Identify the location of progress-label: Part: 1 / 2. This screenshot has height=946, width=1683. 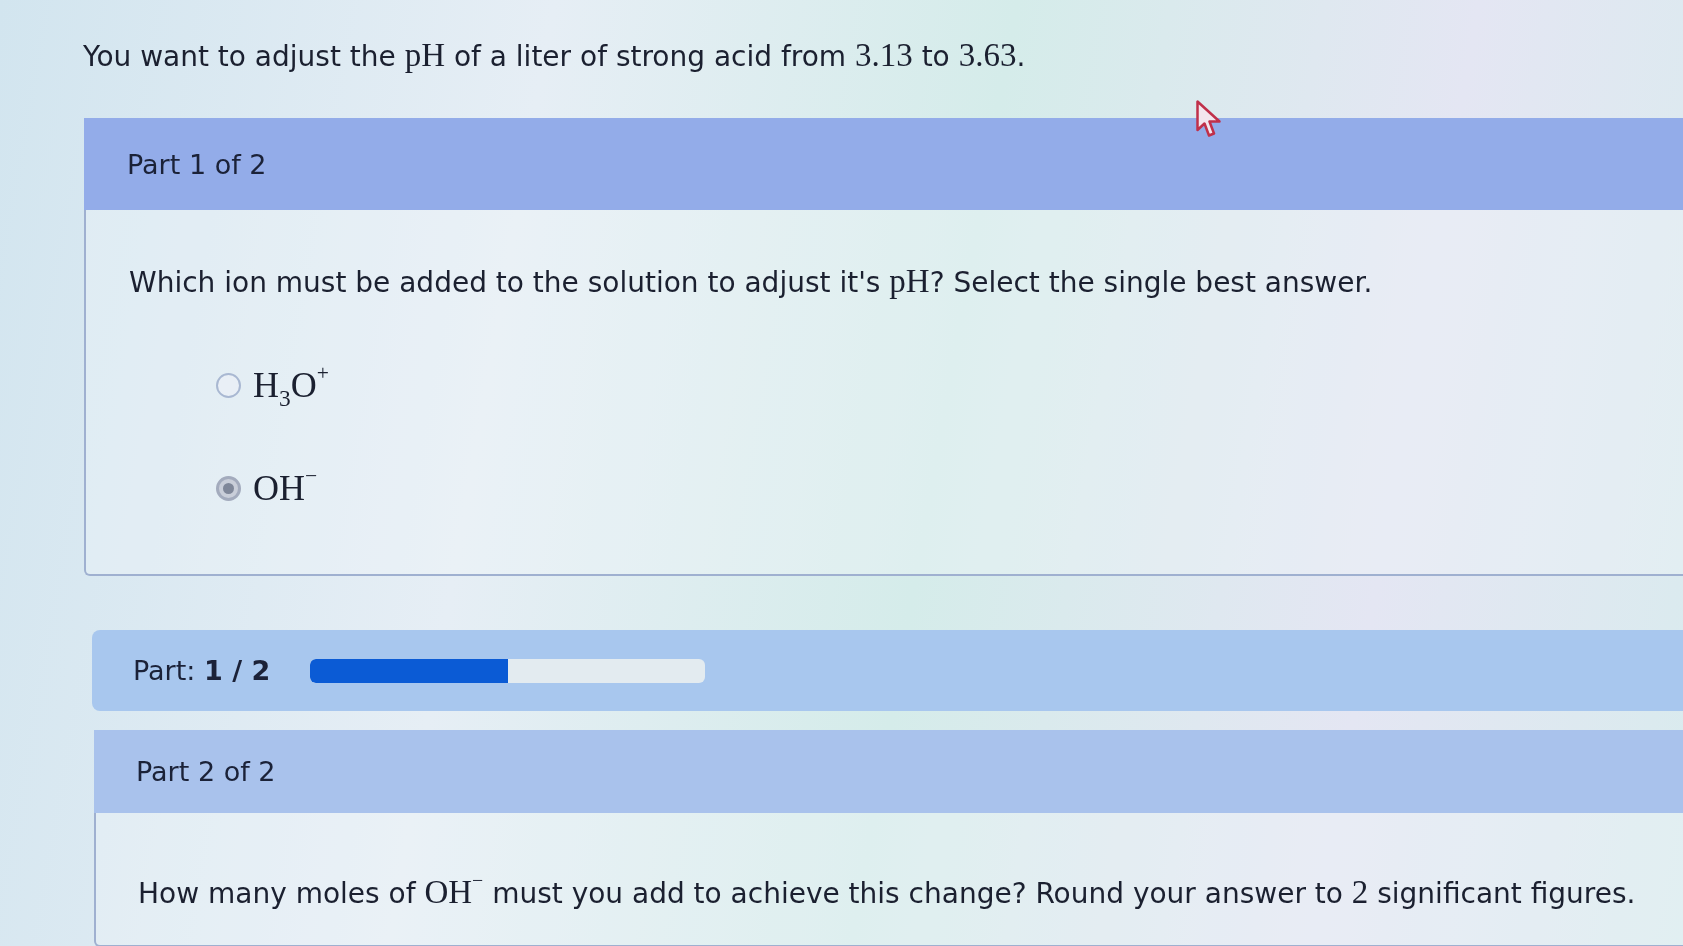
(202, 670).